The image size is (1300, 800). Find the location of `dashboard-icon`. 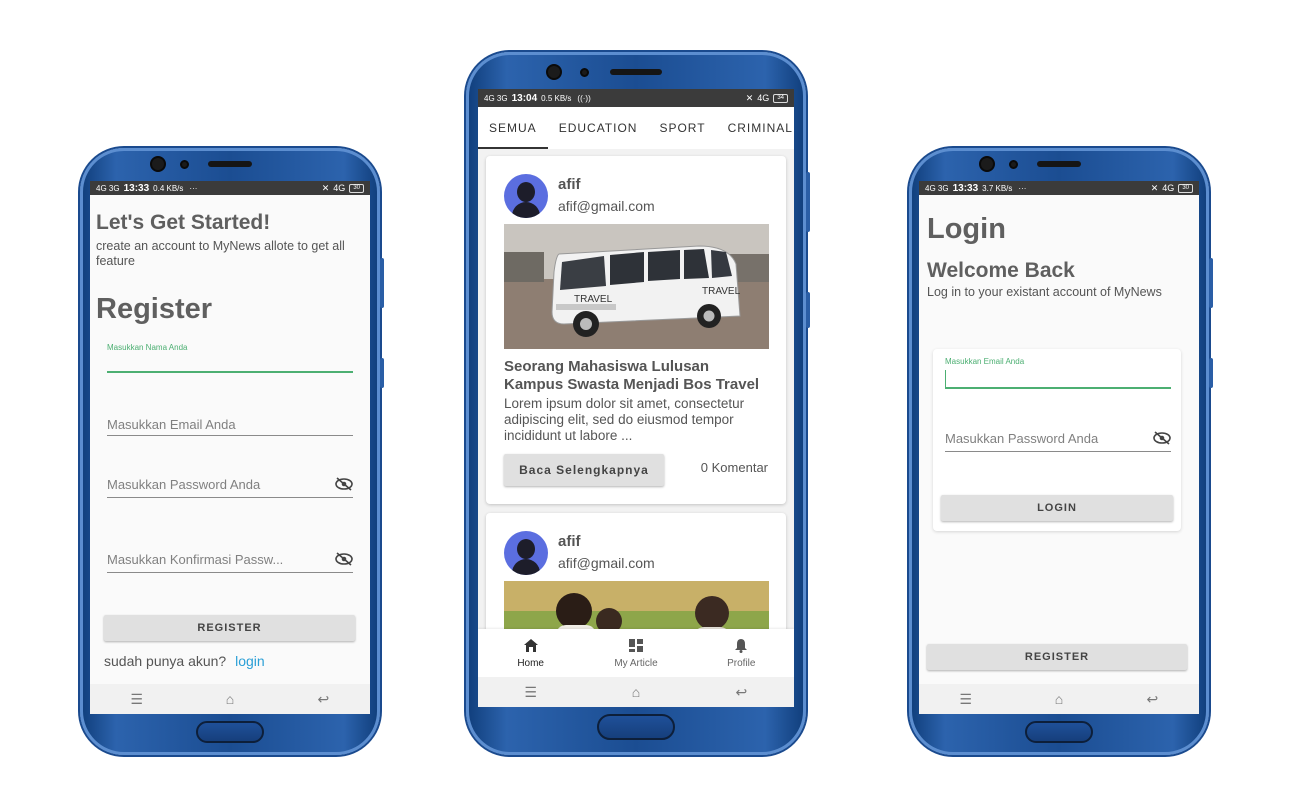

dashboard-icon is located at coordinates (636, 648).